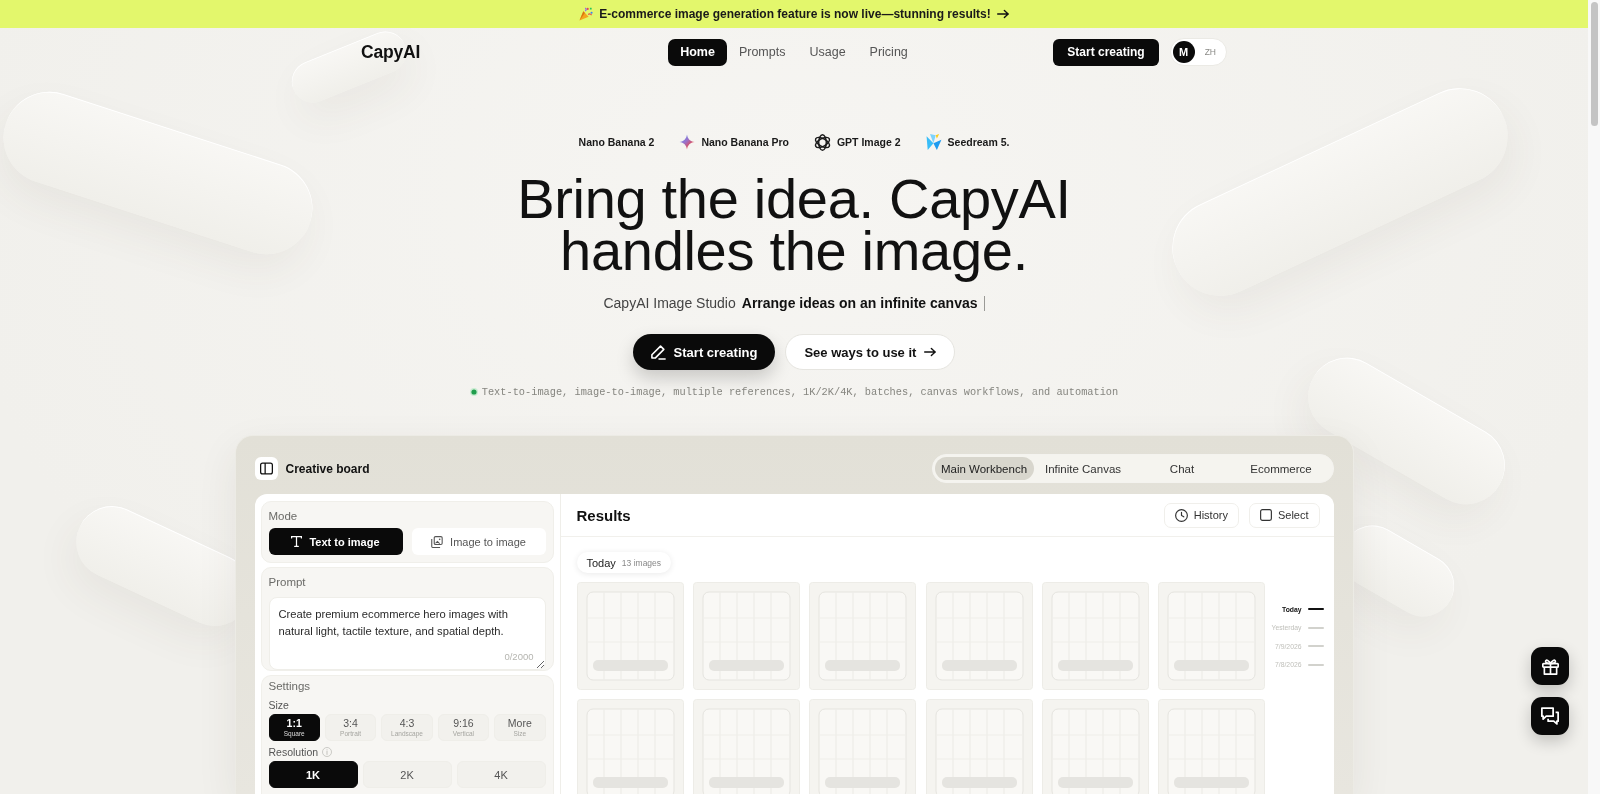 This screenshot has height=794, width=1600. Describe the element at coordinates (762, 52) in the screenshot. I see `nav-link: Prompts` at that location.